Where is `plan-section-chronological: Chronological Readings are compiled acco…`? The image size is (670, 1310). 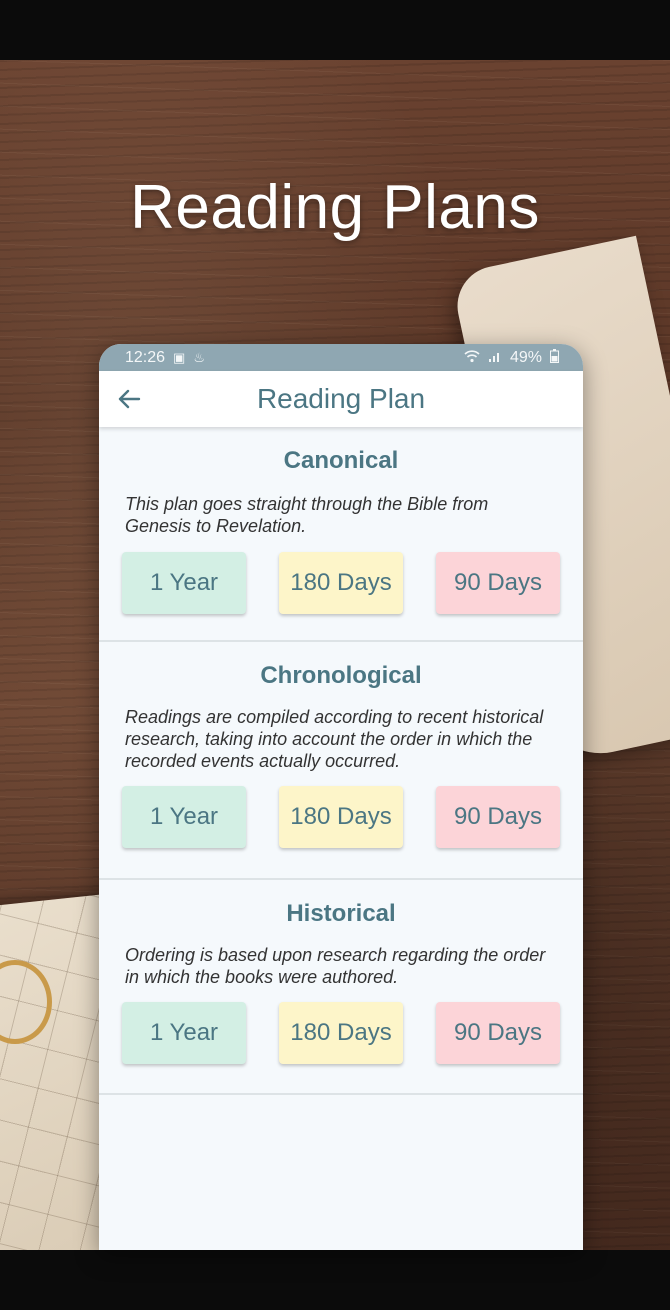
plan-section-chronological: Chronological Readings are compiled acco… is located at coordinates (341, 761).